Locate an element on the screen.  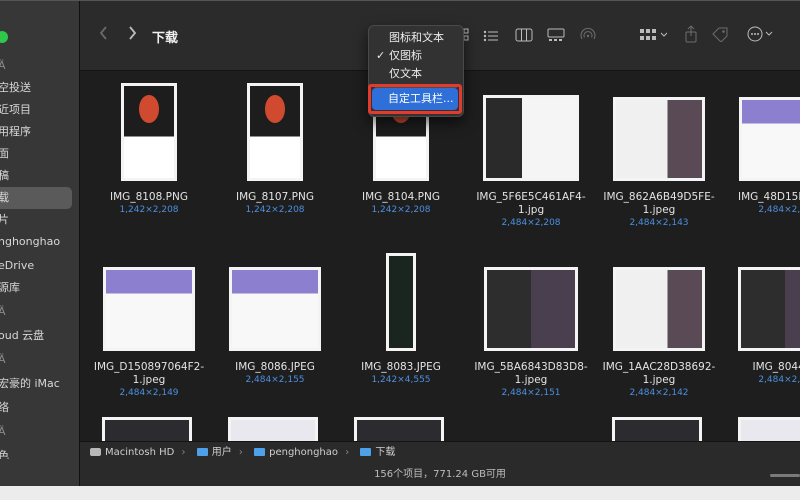
sidebar-footer is located at coordinates (40, 473).